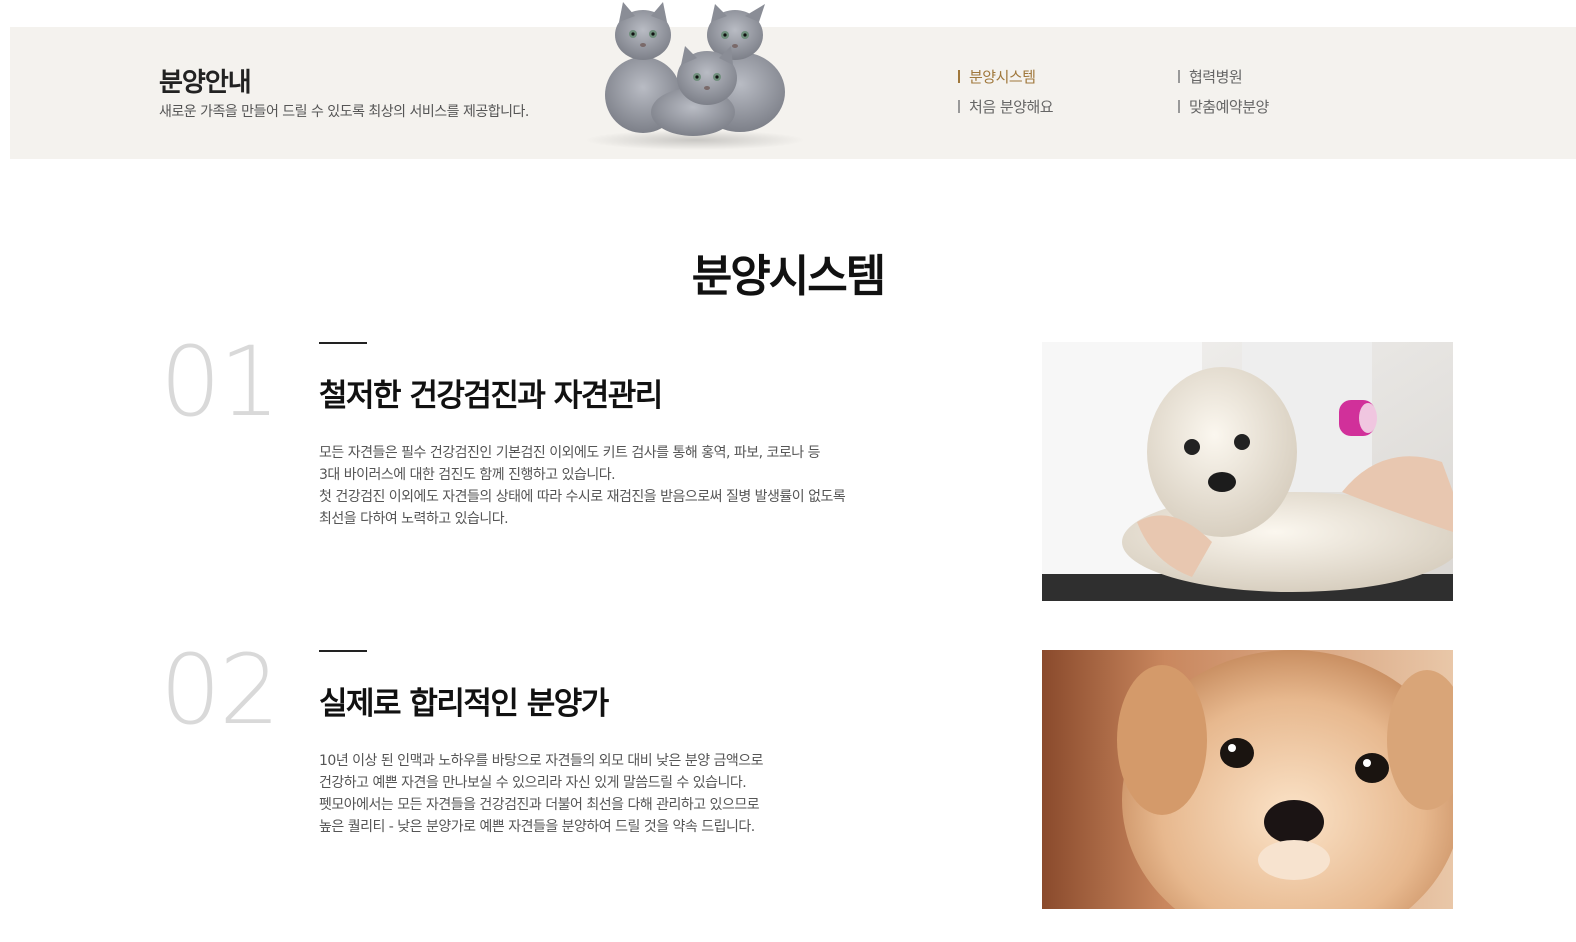 The width and height of the screenshot is (1576, 942). Describe the element at coordinates (1247, 779) in the screenshot. I see `puppy-photo` at that location.